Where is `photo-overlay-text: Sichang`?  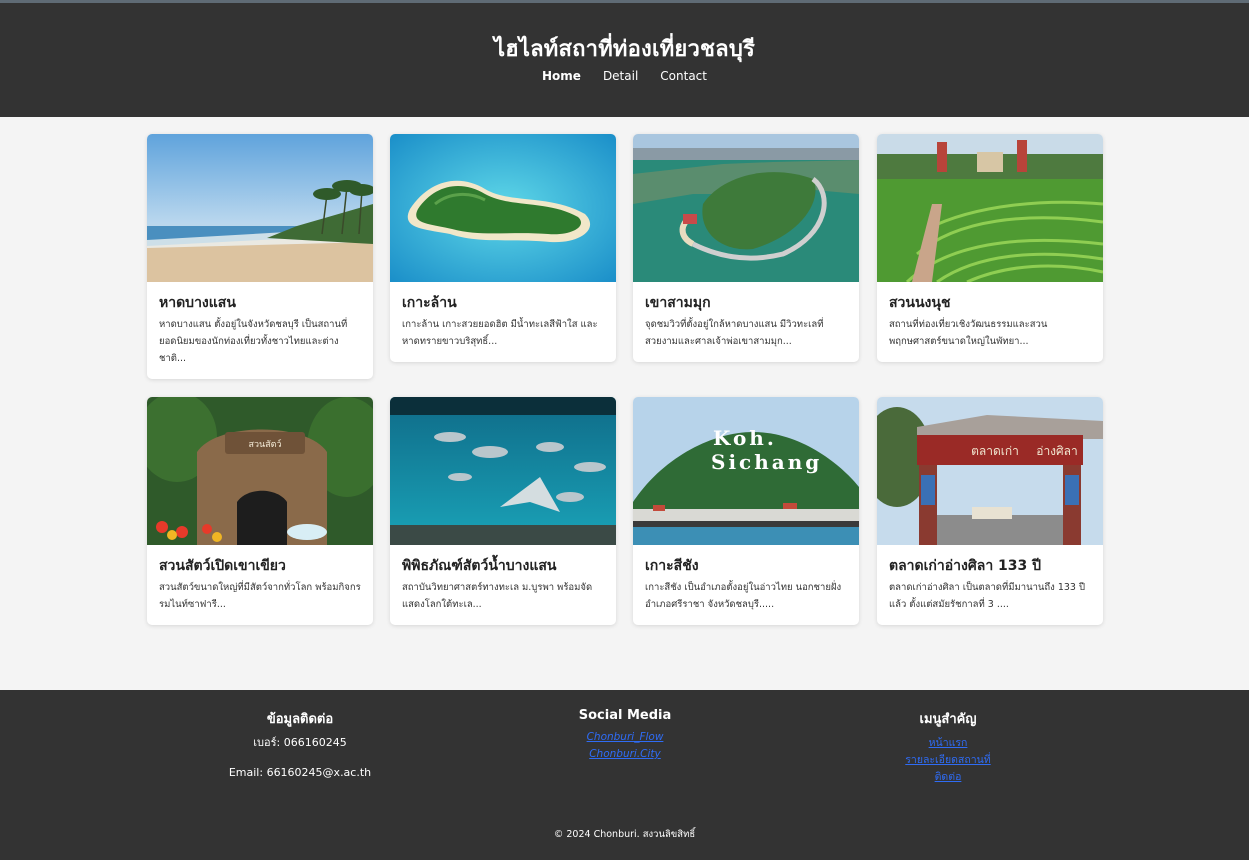 photo-overlay-text: Sichang is located at coordinates (766, 462).